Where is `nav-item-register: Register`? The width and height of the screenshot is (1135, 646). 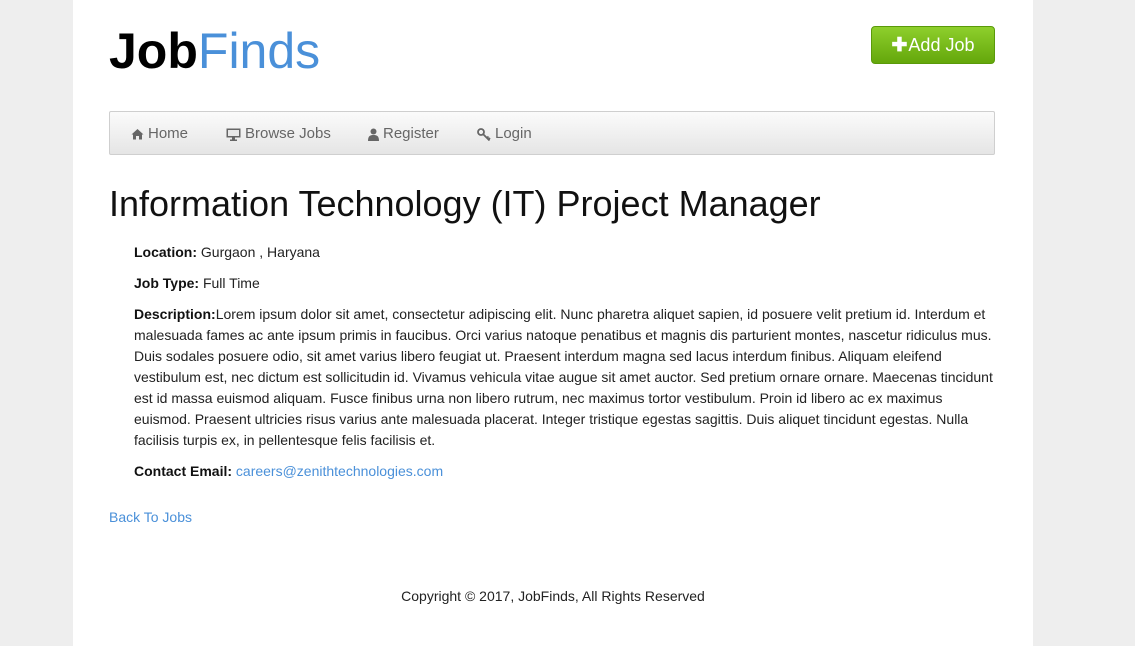
nav-item-register: Register is located at coordinates (403, 134).